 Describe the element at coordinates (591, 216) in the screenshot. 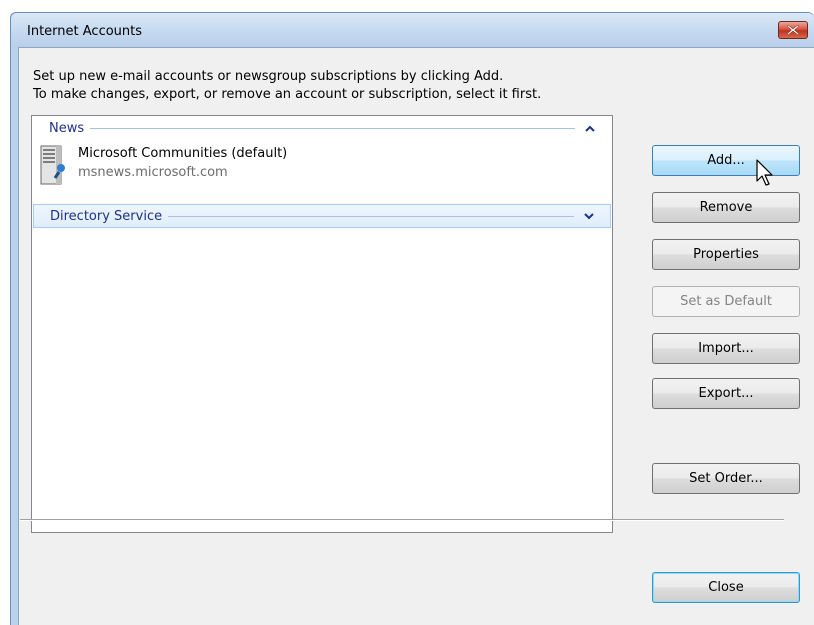

I see `expand-chevron-down-icon` at that location.